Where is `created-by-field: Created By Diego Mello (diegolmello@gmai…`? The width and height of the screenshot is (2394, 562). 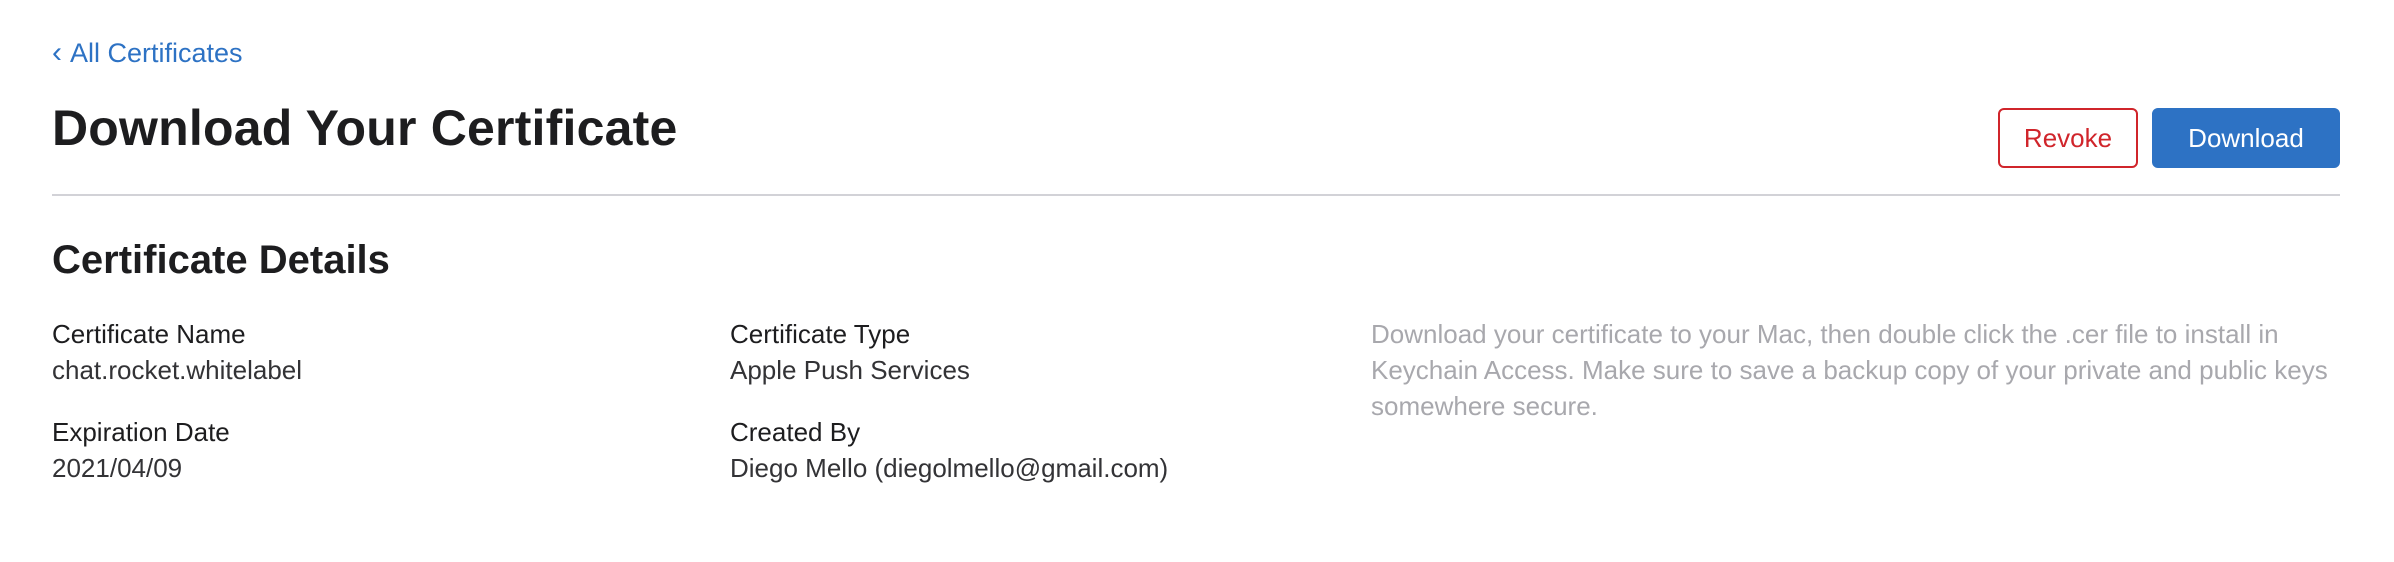 created-by-field: Created By Diego Mello (diegolmello@gmai… is located at coordinates (949, 450).